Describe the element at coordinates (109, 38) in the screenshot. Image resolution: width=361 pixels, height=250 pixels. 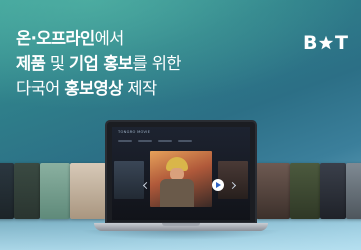
I see `headline-line-1-text: 에서` at that location.